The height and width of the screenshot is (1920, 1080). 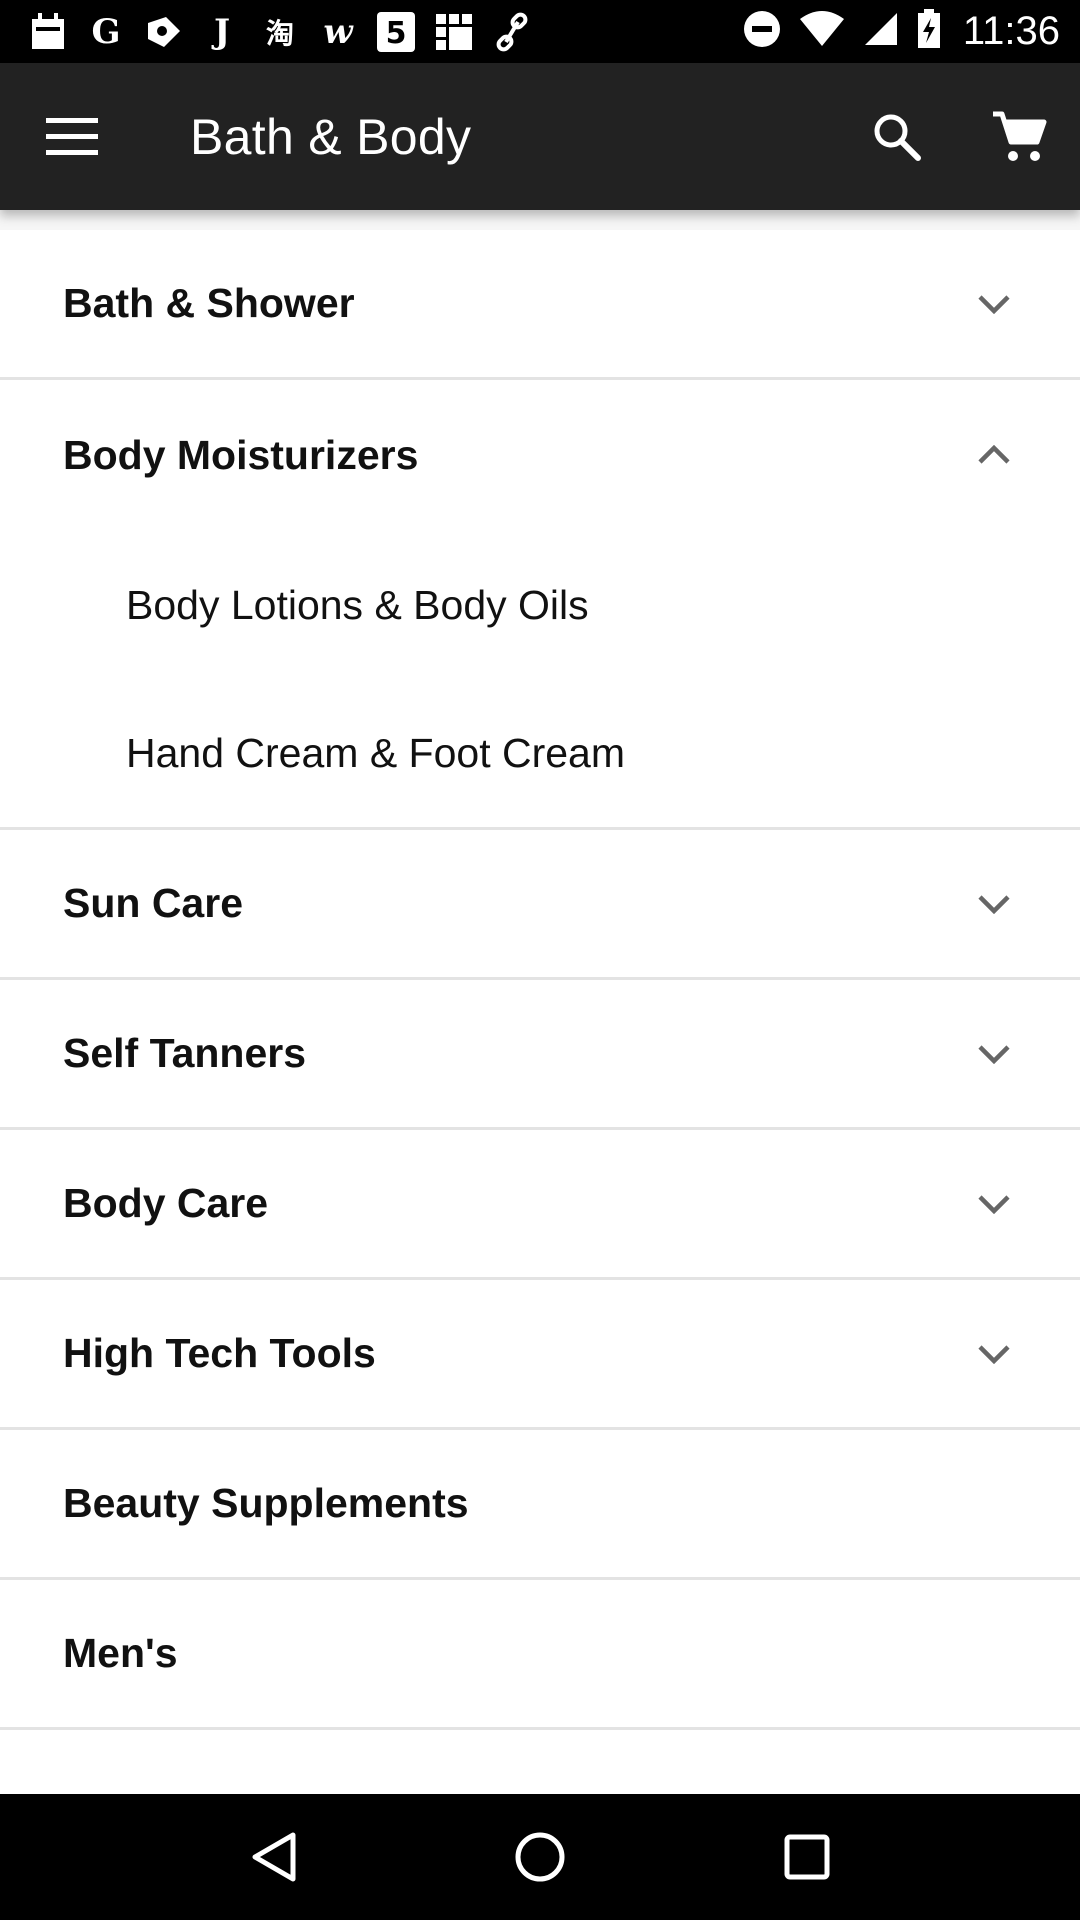 I want to click on category-row-self-tanners: Self Tanners, so click(x=540, y=1055).